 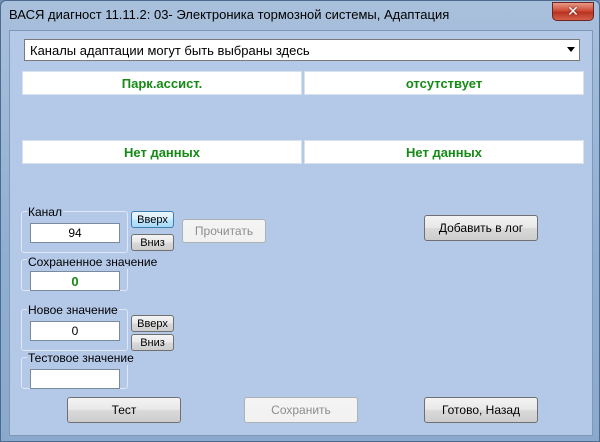 What do you see at coordinates (152, 219) in the screenshot?
I see `channel-up-button: Вверх` at bounding box center [152, 219].